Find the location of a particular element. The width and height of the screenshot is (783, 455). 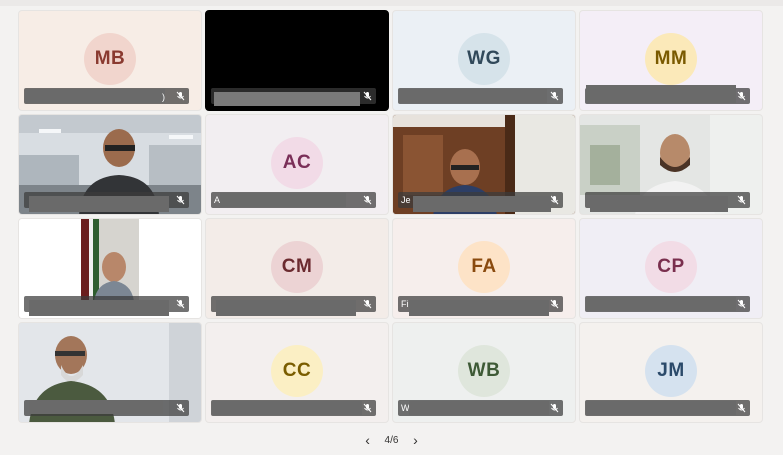

avatar: CP is located at coordinates (671, 266).